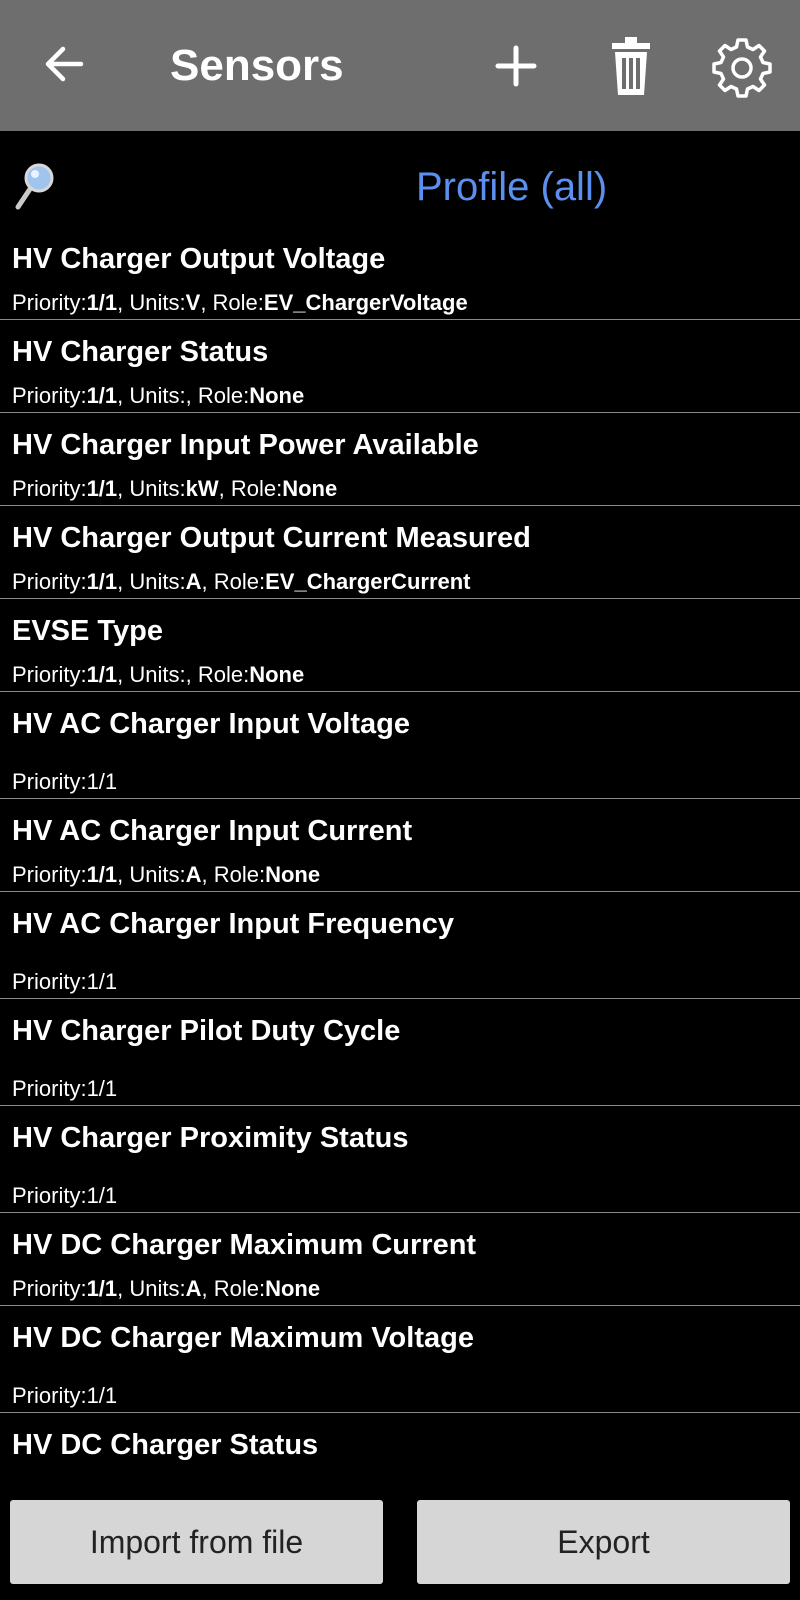  Describe the element at coordinates (244, 1245) in the screenshot. I see `sensor-name: HV DC Charger Maximum Current` at that location.